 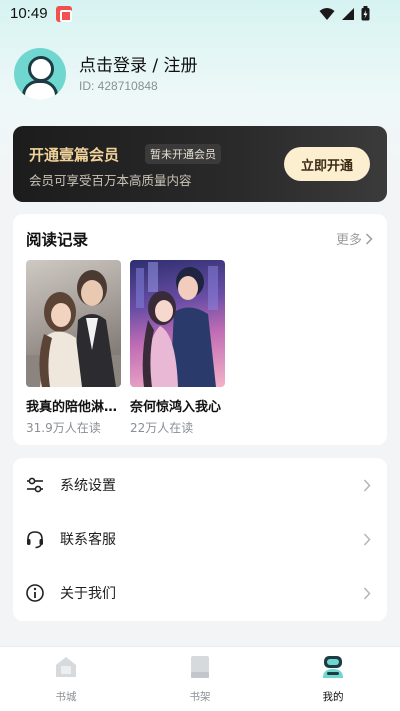 I want to click on bookshelf-icon, so click(x=200, y=667).